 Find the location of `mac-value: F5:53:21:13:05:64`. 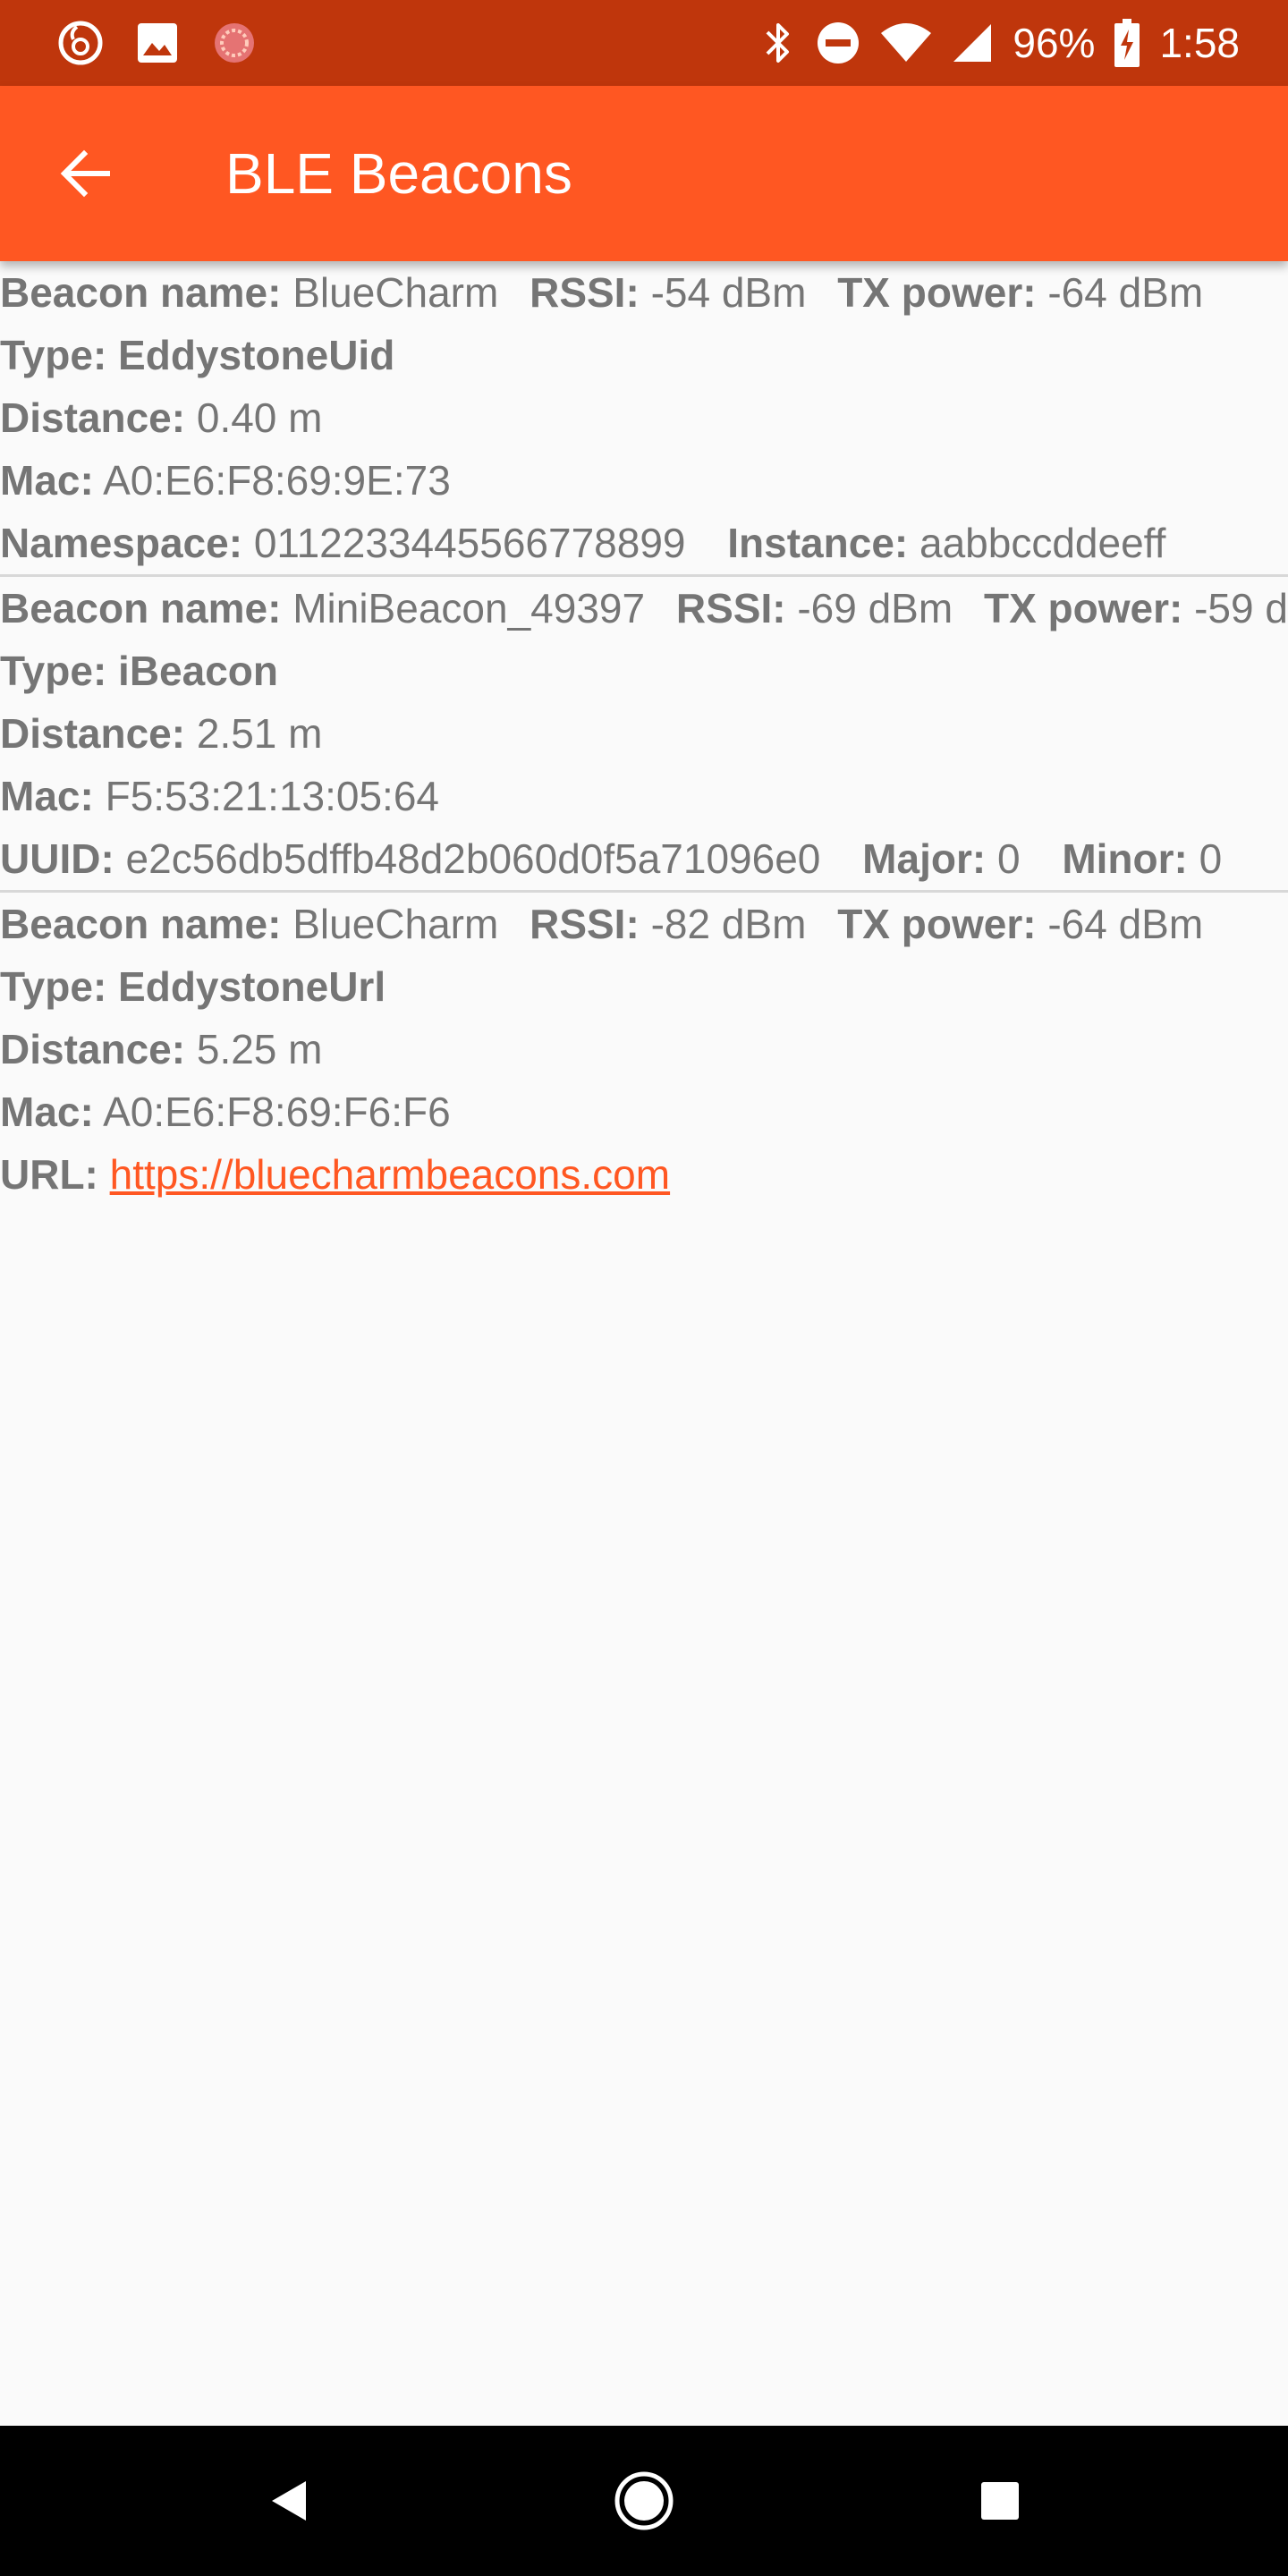

mac-value: F5:53:21:13:05:64 is located at coordinates (272, 796).